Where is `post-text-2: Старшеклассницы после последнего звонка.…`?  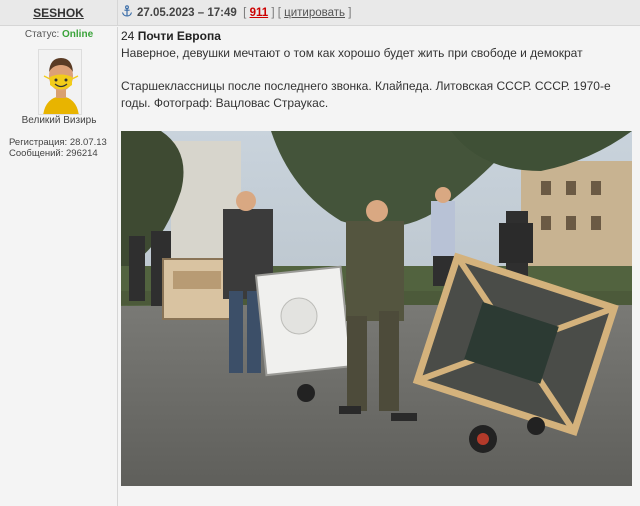
post-text-2: Старшеклассницы после последнего звонка.… is located at coordinates (366, 94).